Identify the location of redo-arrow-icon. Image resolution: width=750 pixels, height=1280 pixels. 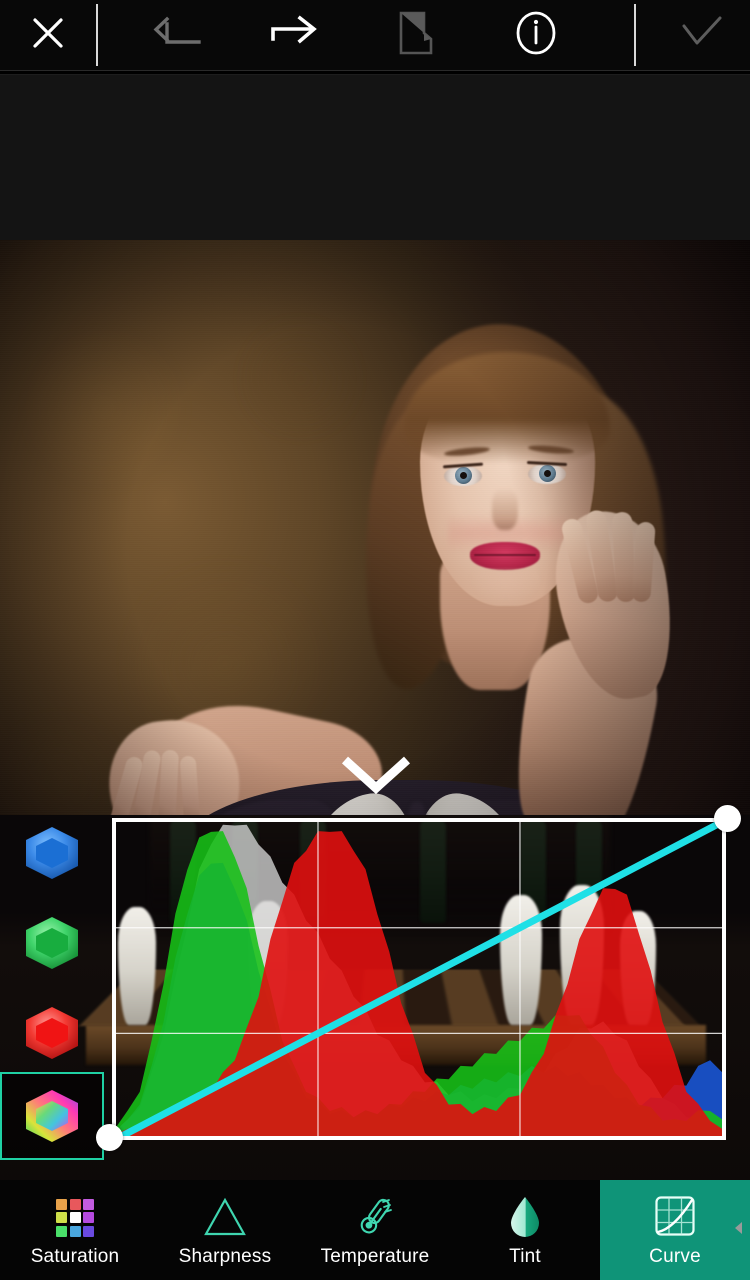
(296, 35).